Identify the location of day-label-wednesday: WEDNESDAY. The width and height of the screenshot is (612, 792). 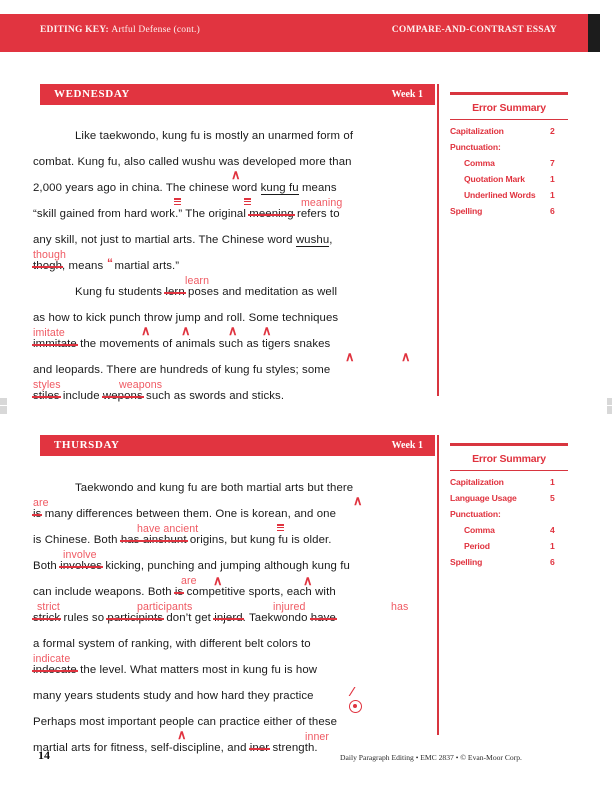
(92, 94).